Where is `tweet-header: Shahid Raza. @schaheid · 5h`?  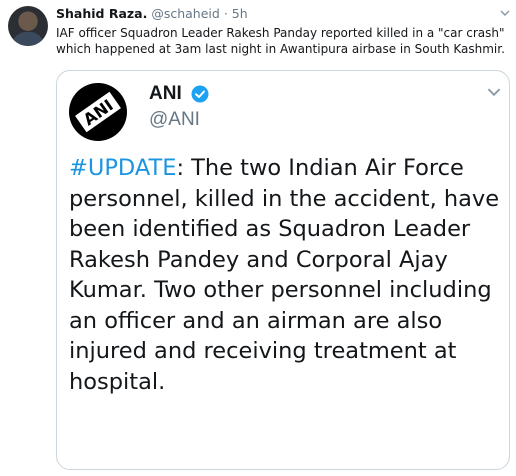
tweet-header: Shahid Raza. @schaheid · 5h is located at coordinates (152, 14).